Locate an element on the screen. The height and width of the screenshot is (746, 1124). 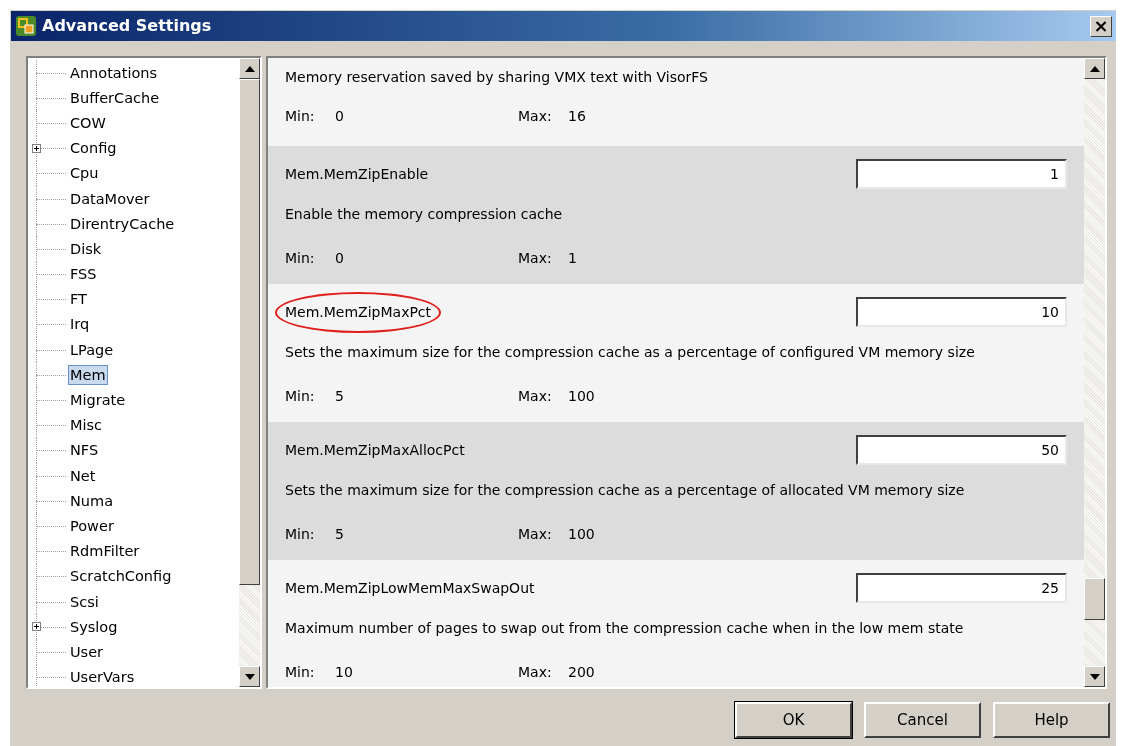
tree-item: RdmFilter is located at coordinates (105, 551).